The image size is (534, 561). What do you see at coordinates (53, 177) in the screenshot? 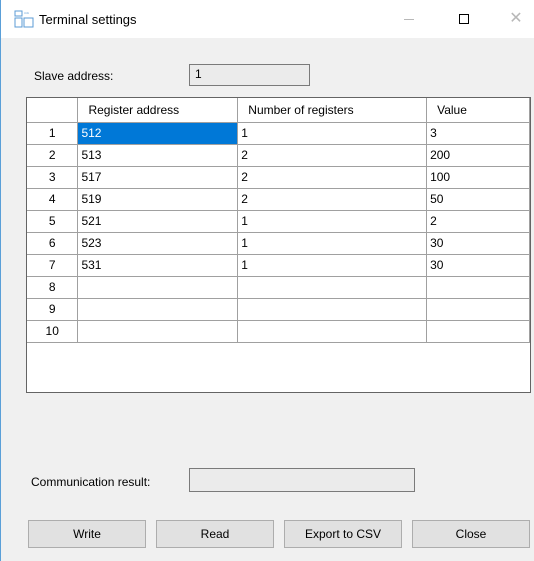
I see `row-header: 3` at bounding box center [53, 177].